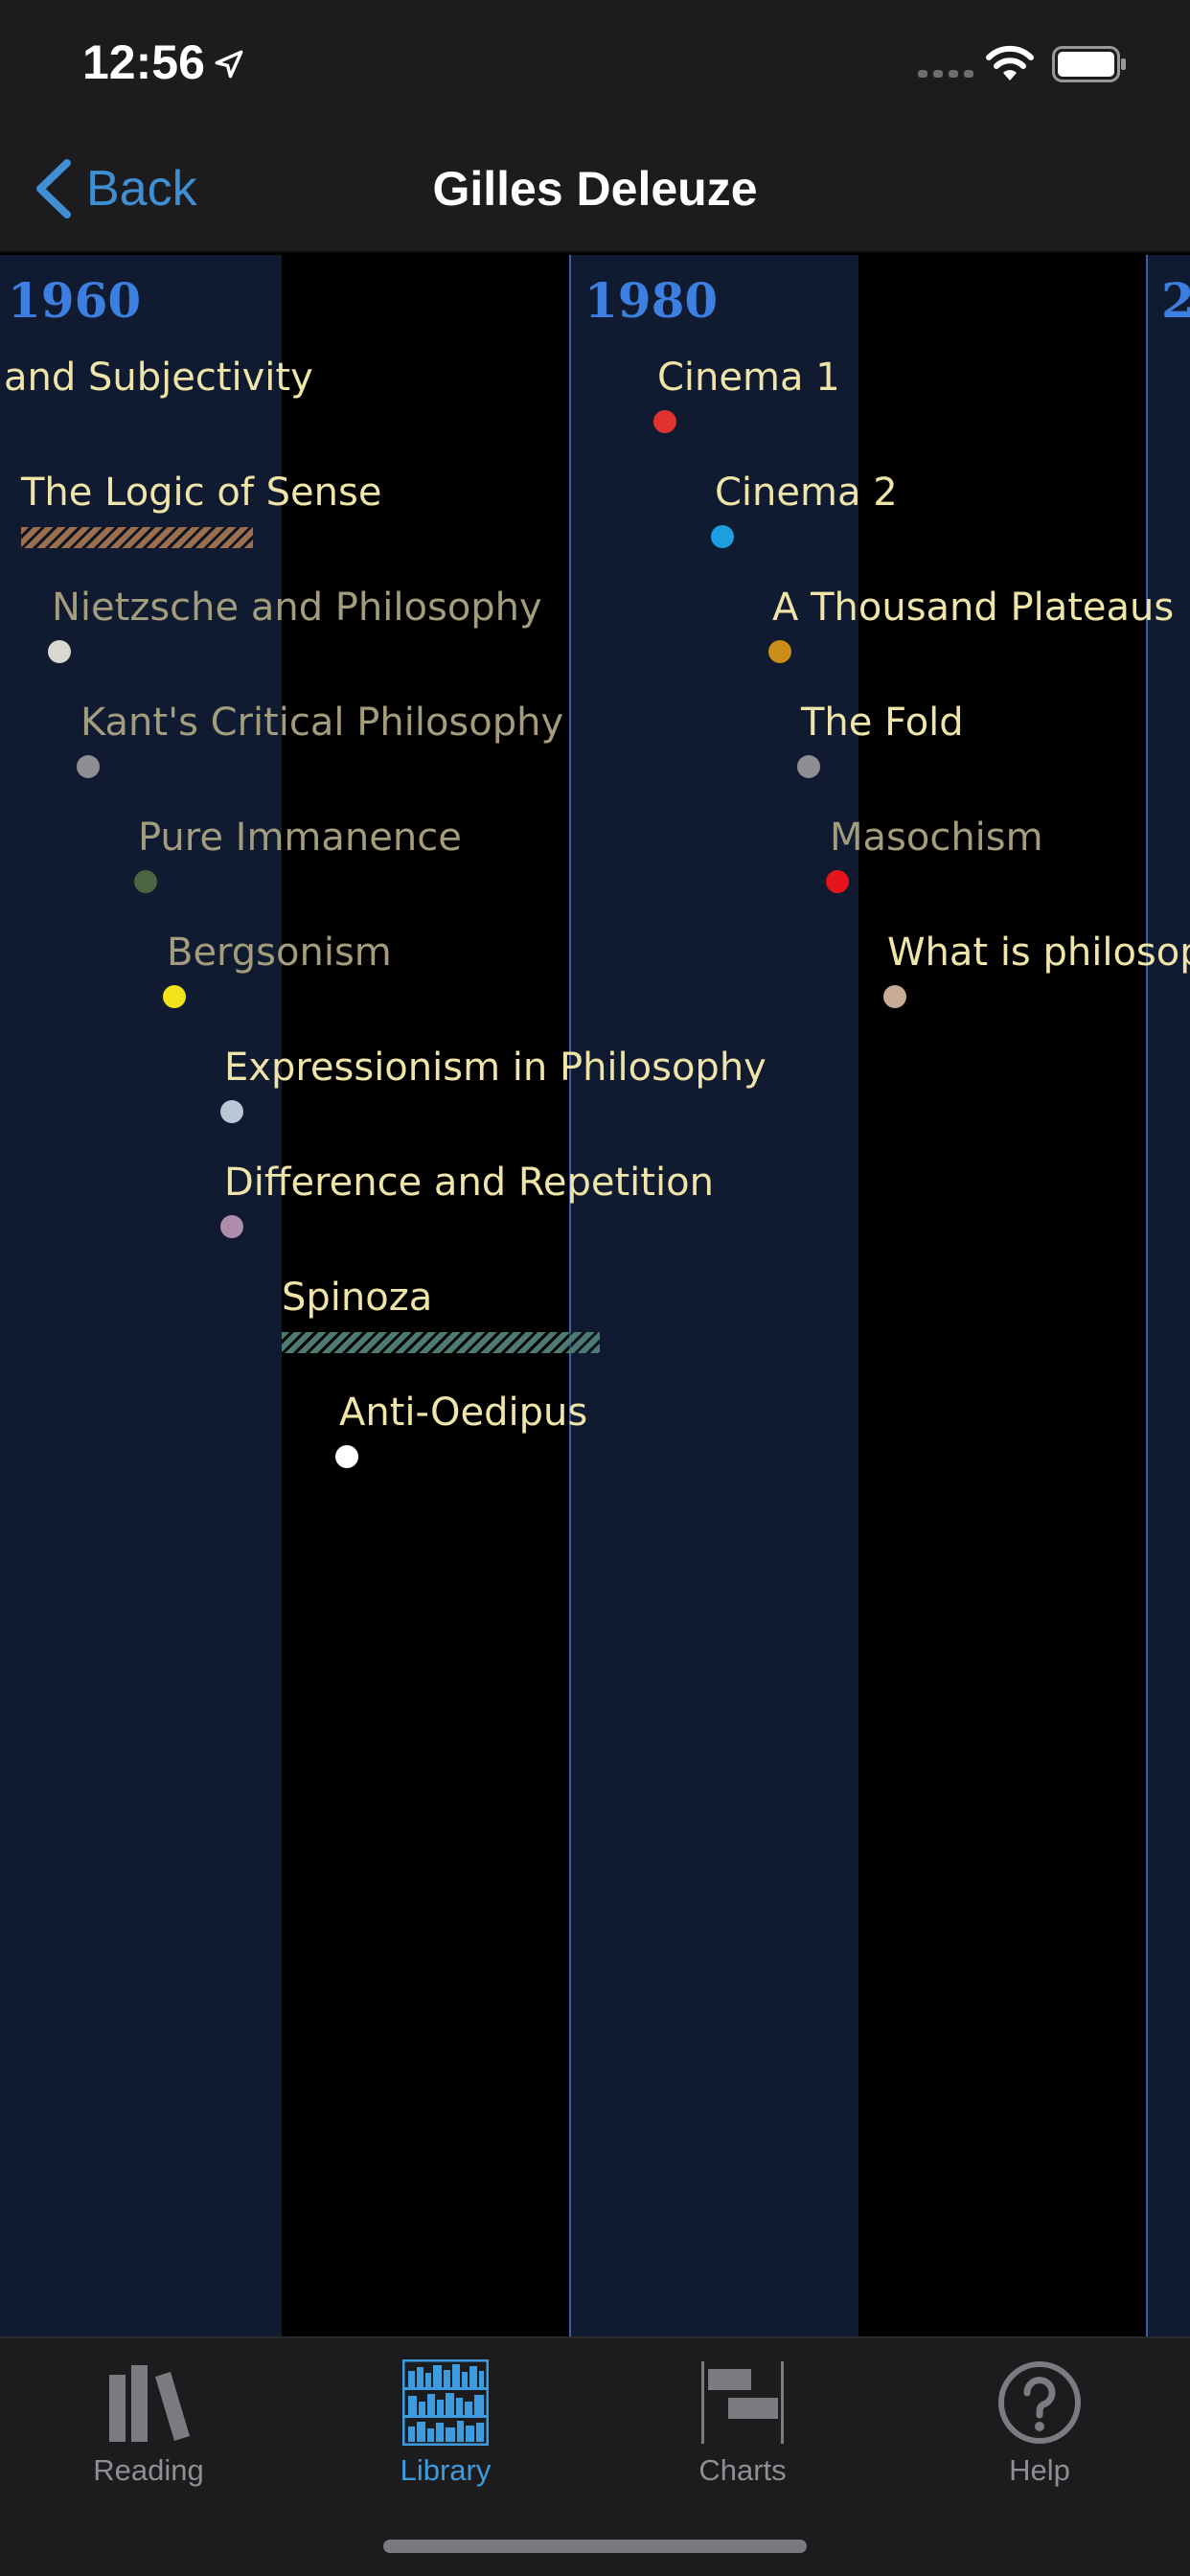 This screenshot has height=2576, width=1190. Describe the element at coordinates (652, 300) in the screenshot. I see `decade-label-1980: 1980` at that location.